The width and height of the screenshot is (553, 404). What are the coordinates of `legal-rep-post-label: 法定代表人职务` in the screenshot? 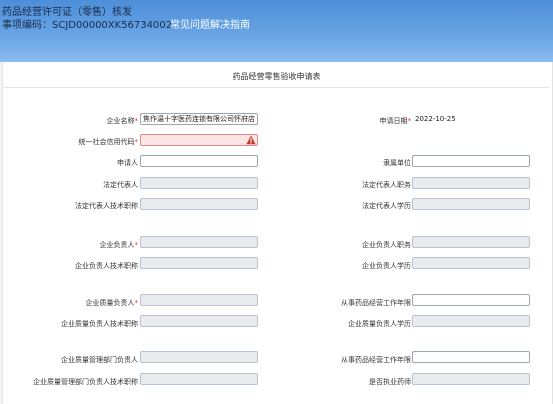 It's located at (386, 185).